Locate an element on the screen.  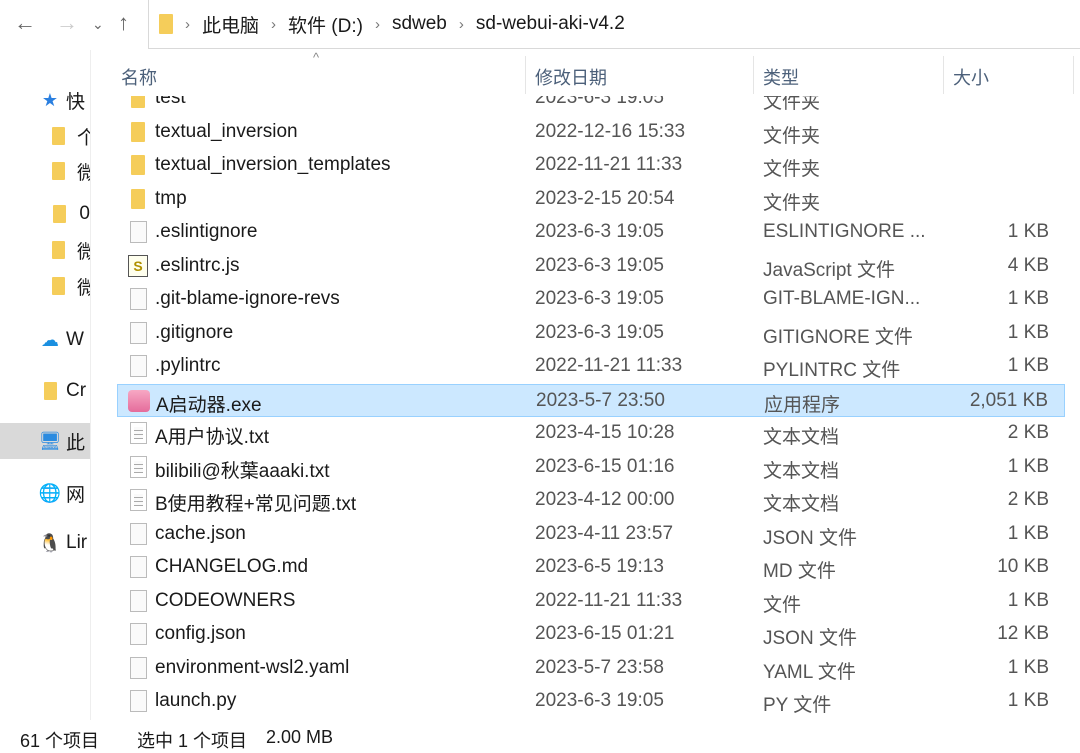
status-bar: 61 个项目 选中 1 个项目 2.00 MB is located at coordinates (540, 737).